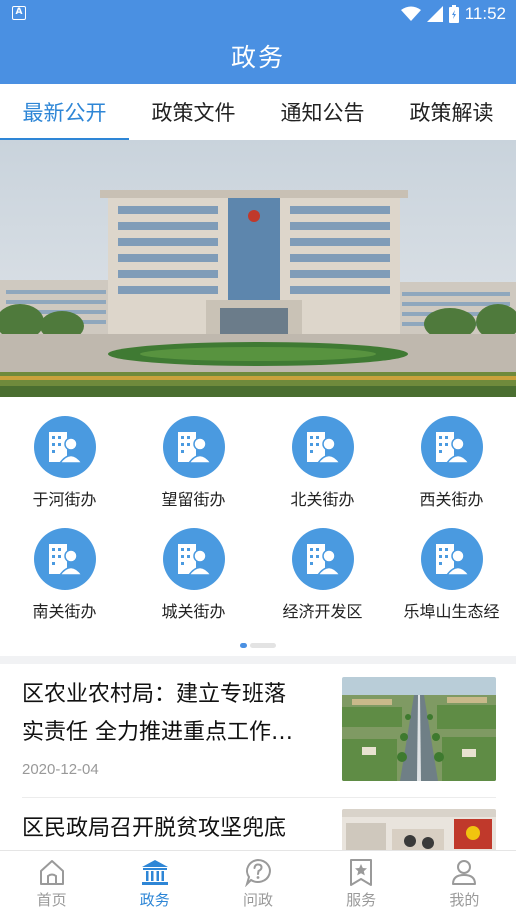 The image size is (516, 916). I want to click on district-label: 北关街办, so click(322, 499).